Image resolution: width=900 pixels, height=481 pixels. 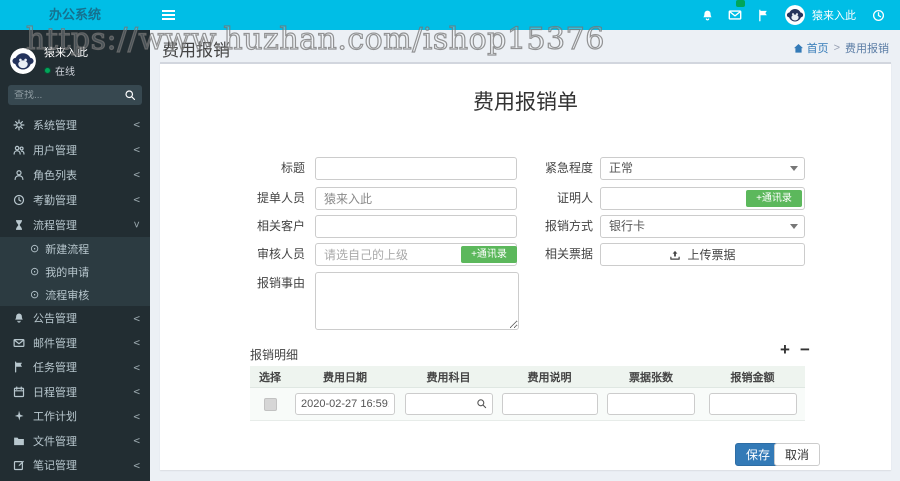 I want to click on reviewer-label: 审核人员, so click(x=280, y=254).